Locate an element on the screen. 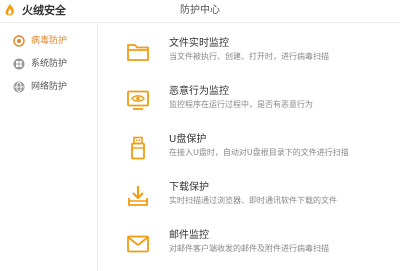 The height and width of the screenshot is (271, 400). sidebar-item-label: 病毒防护 is located at coordinates (49, 41).